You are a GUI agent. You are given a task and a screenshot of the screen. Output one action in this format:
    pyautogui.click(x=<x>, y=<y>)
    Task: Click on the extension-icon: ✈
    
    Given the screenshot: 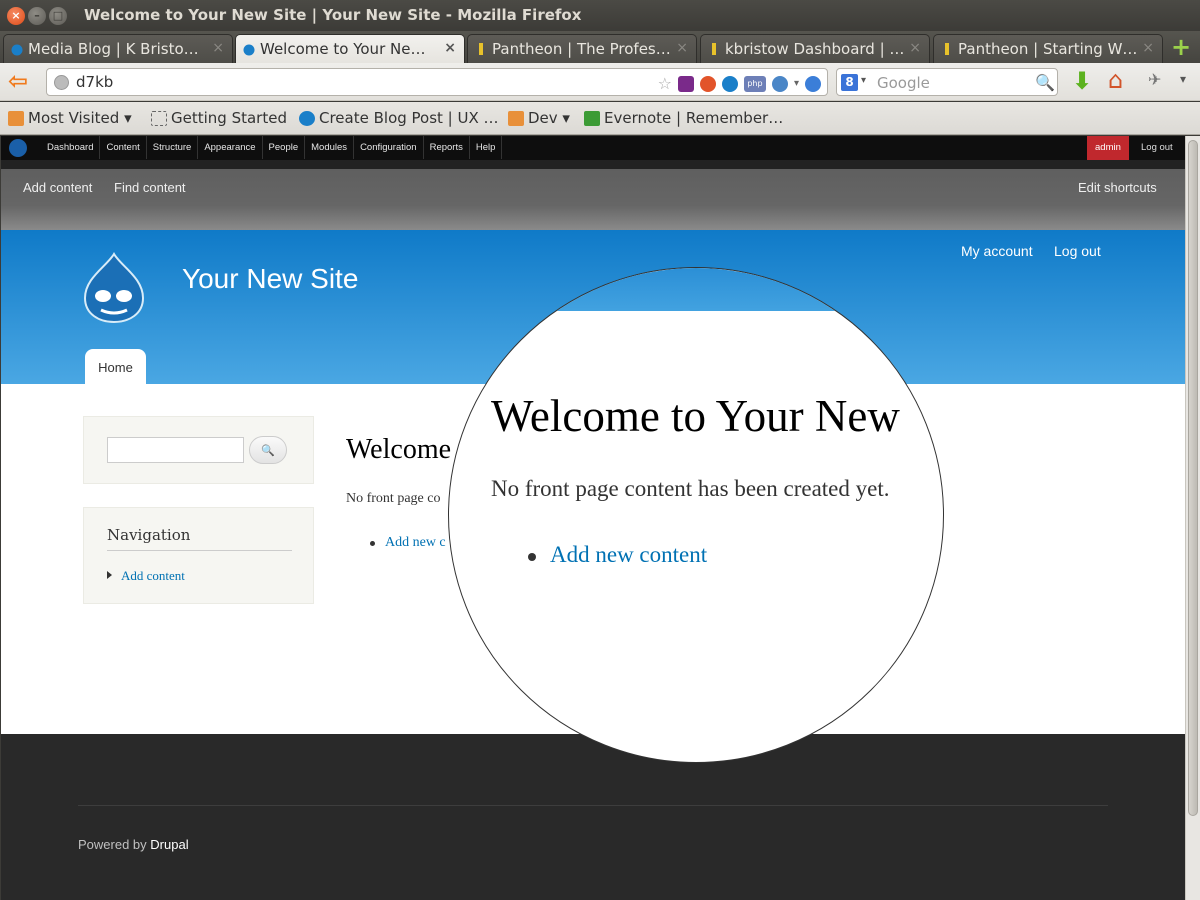 What is the action you would take?
    pyautogui.click(x=1154, y=79)
    